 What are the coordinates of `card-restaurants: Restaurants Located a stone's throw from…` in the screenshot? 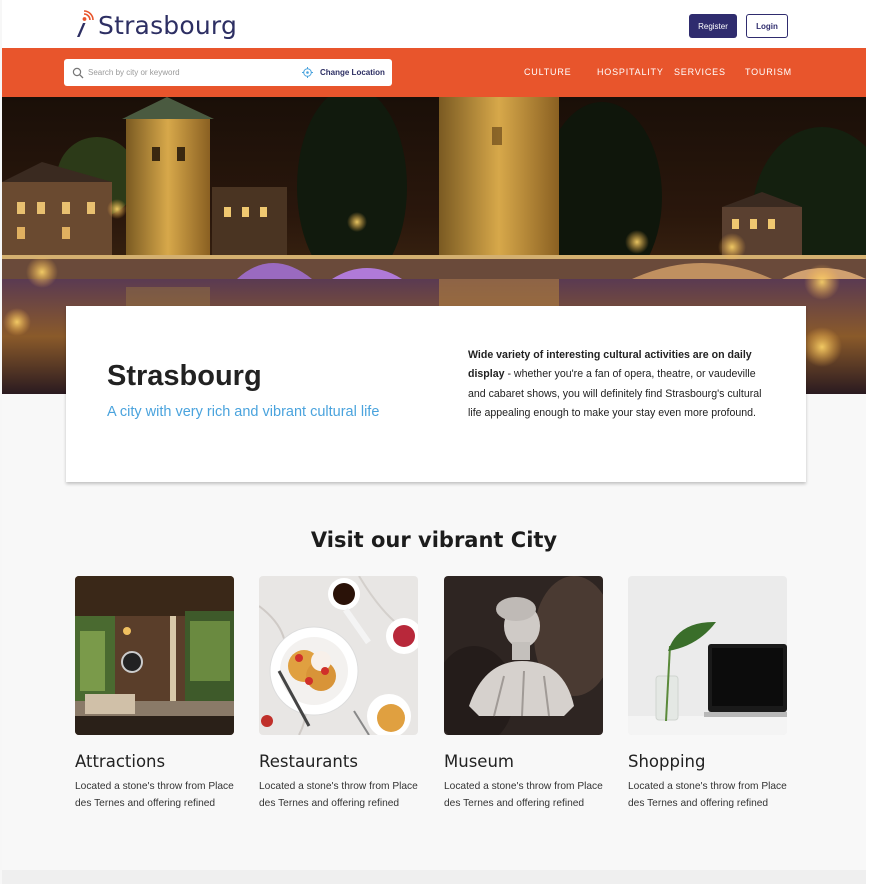 It's located at (339, 692).